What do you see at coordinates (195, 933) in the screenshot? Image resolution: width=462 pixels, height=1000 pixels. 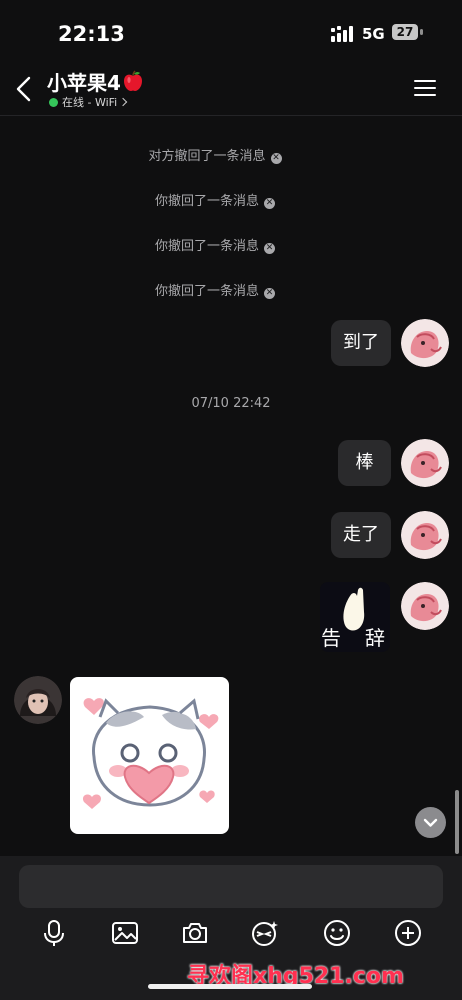 I see `camera-icon` at bounding box center [195, 933].